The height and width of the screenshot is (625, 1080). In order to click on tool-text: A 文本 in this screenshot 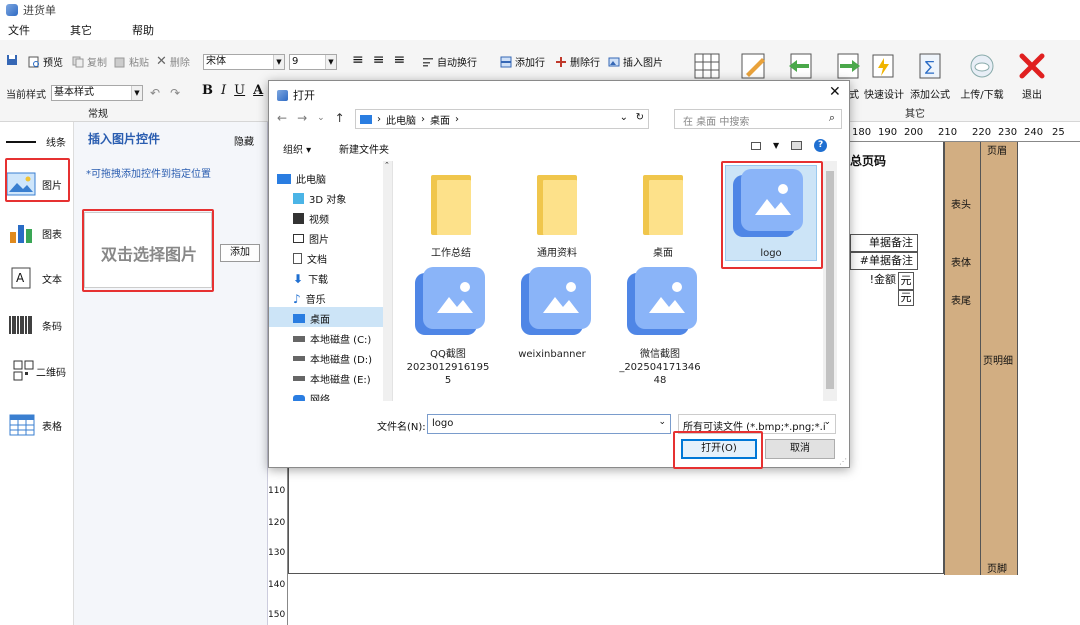, I will do `click(34, 278)`.